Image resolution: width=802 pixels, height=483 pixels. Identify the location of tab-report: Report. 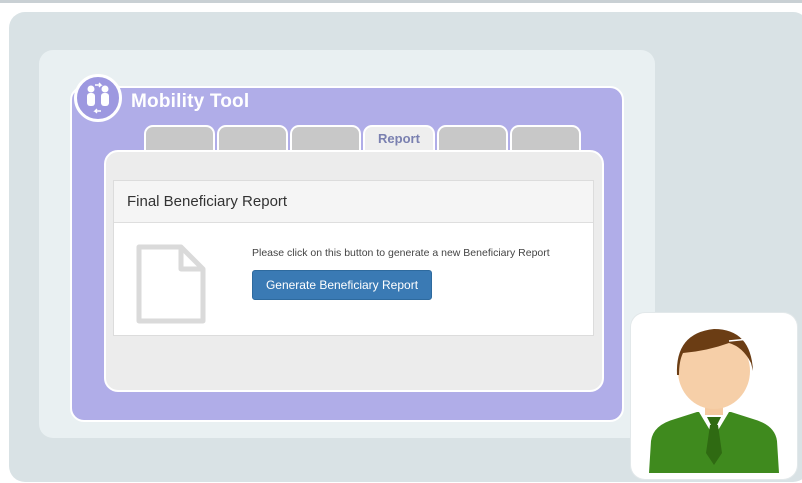
(399, 138).